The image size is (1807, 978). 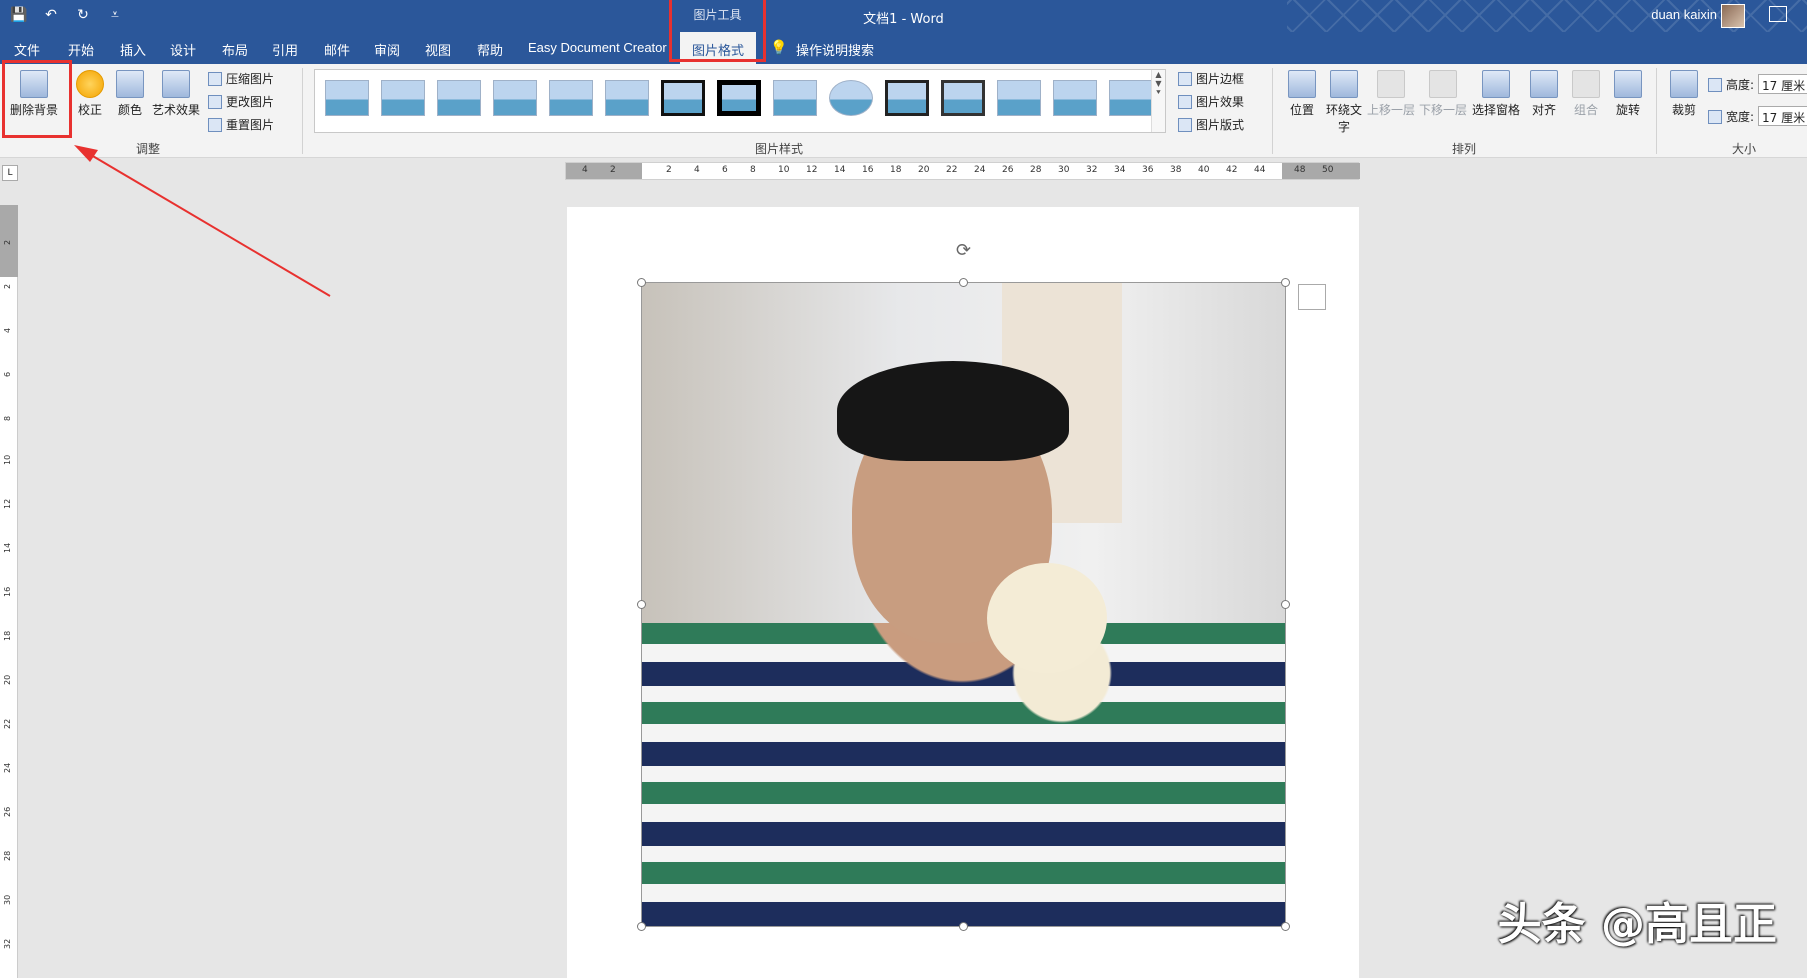 I want to click on ruler-tick-label: 36, so click(x=1148, y=170).